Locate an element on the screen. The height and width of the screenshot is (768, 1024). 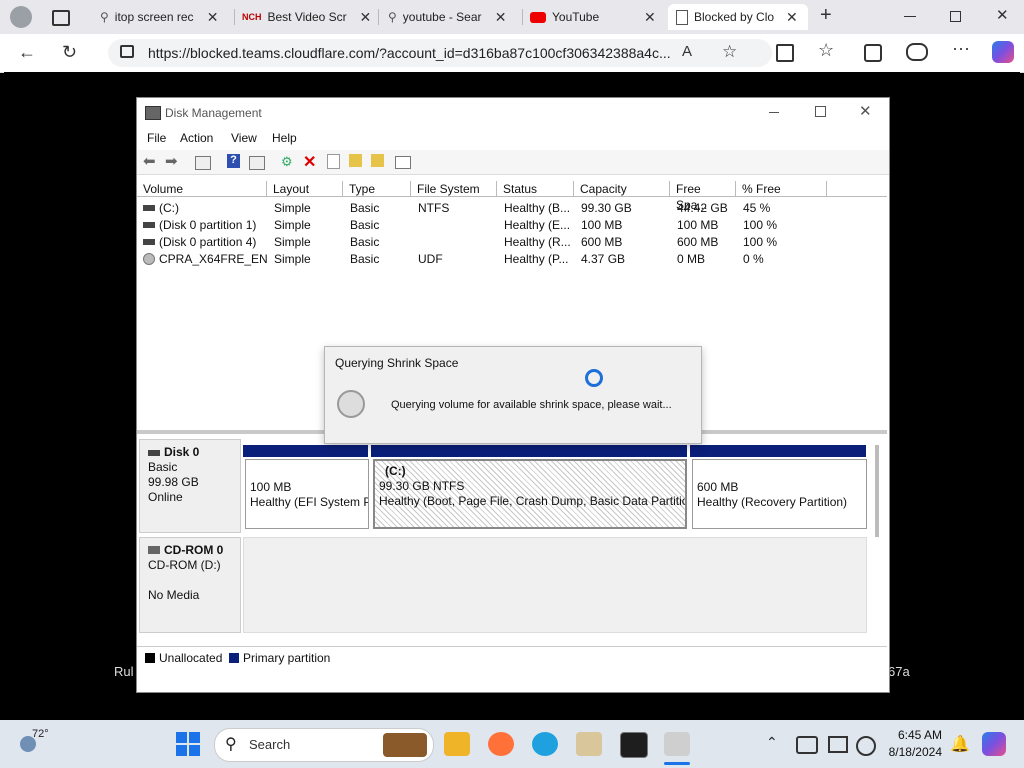
new-tab-button: + is located at coordinates (826, 15).